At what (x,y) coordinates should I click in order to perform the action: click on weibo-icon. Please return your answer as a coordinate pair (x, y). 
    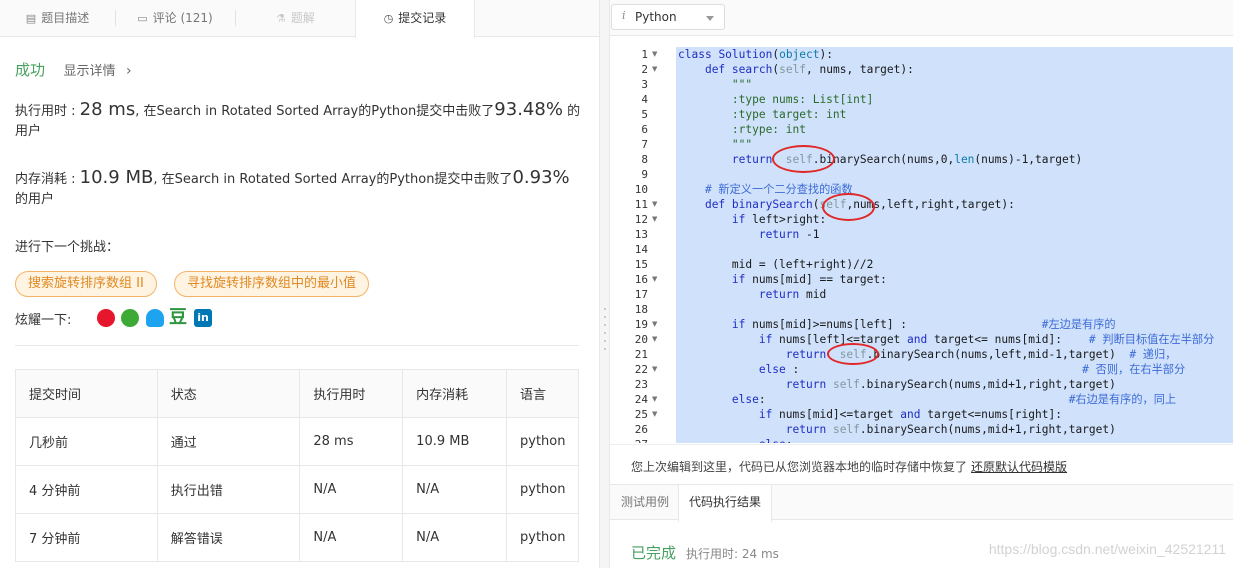
    Looking at the image, I should click on (106, 318).